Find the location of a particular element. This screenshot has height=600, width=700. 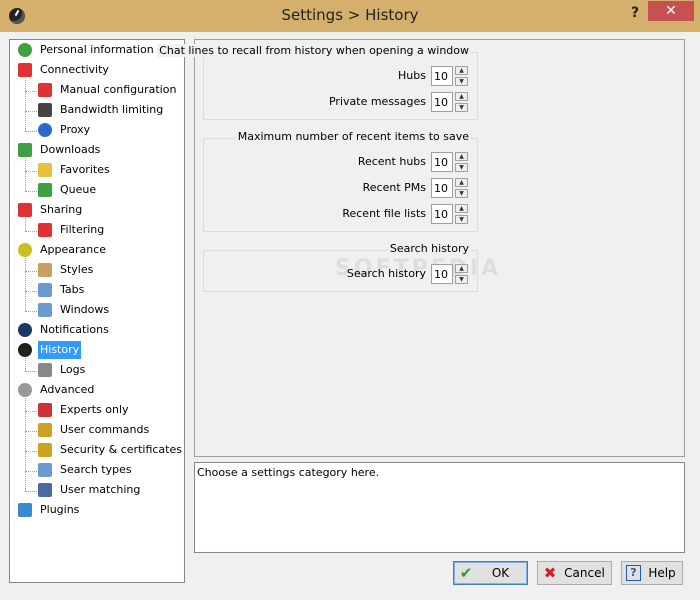

hubs-spinner: ▲ ▼ is located at coordinates (450, 76).